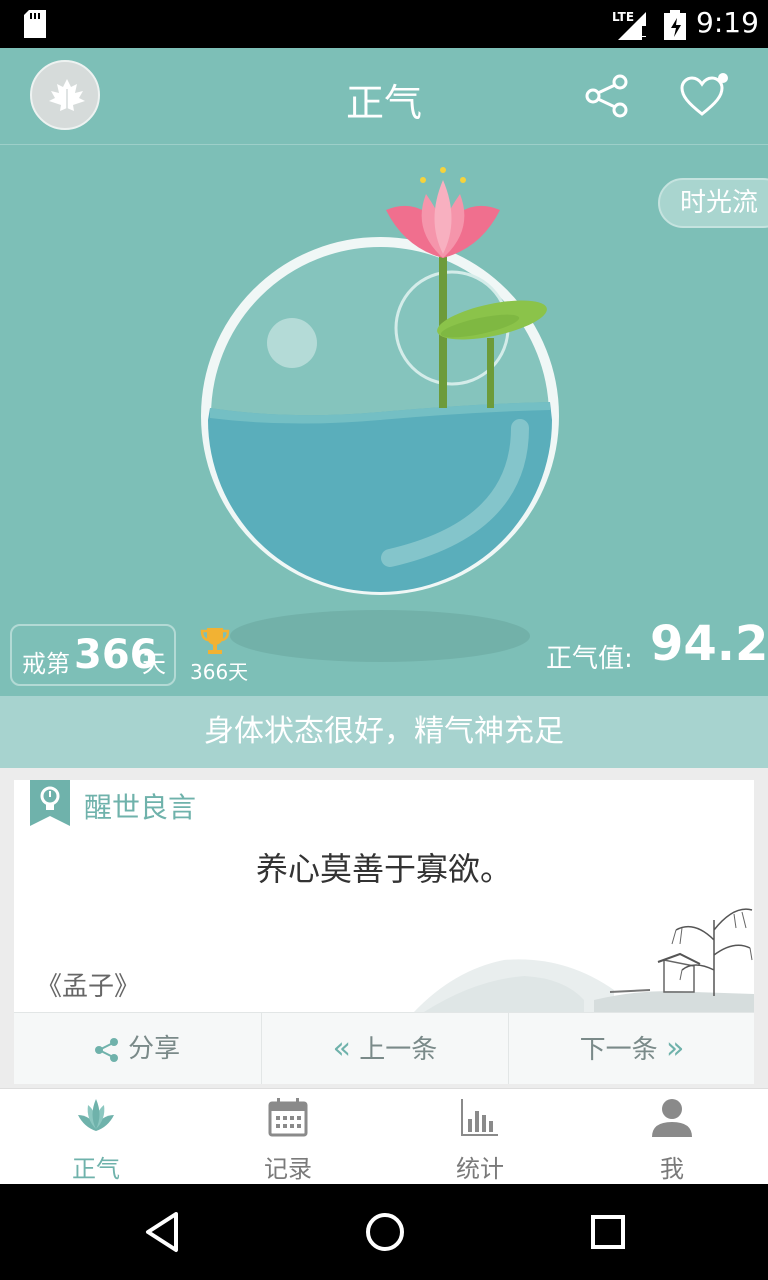  Describe the element at coordinates (618, 1050) in the screenshot. I see `next-label: 下一条` at that location.